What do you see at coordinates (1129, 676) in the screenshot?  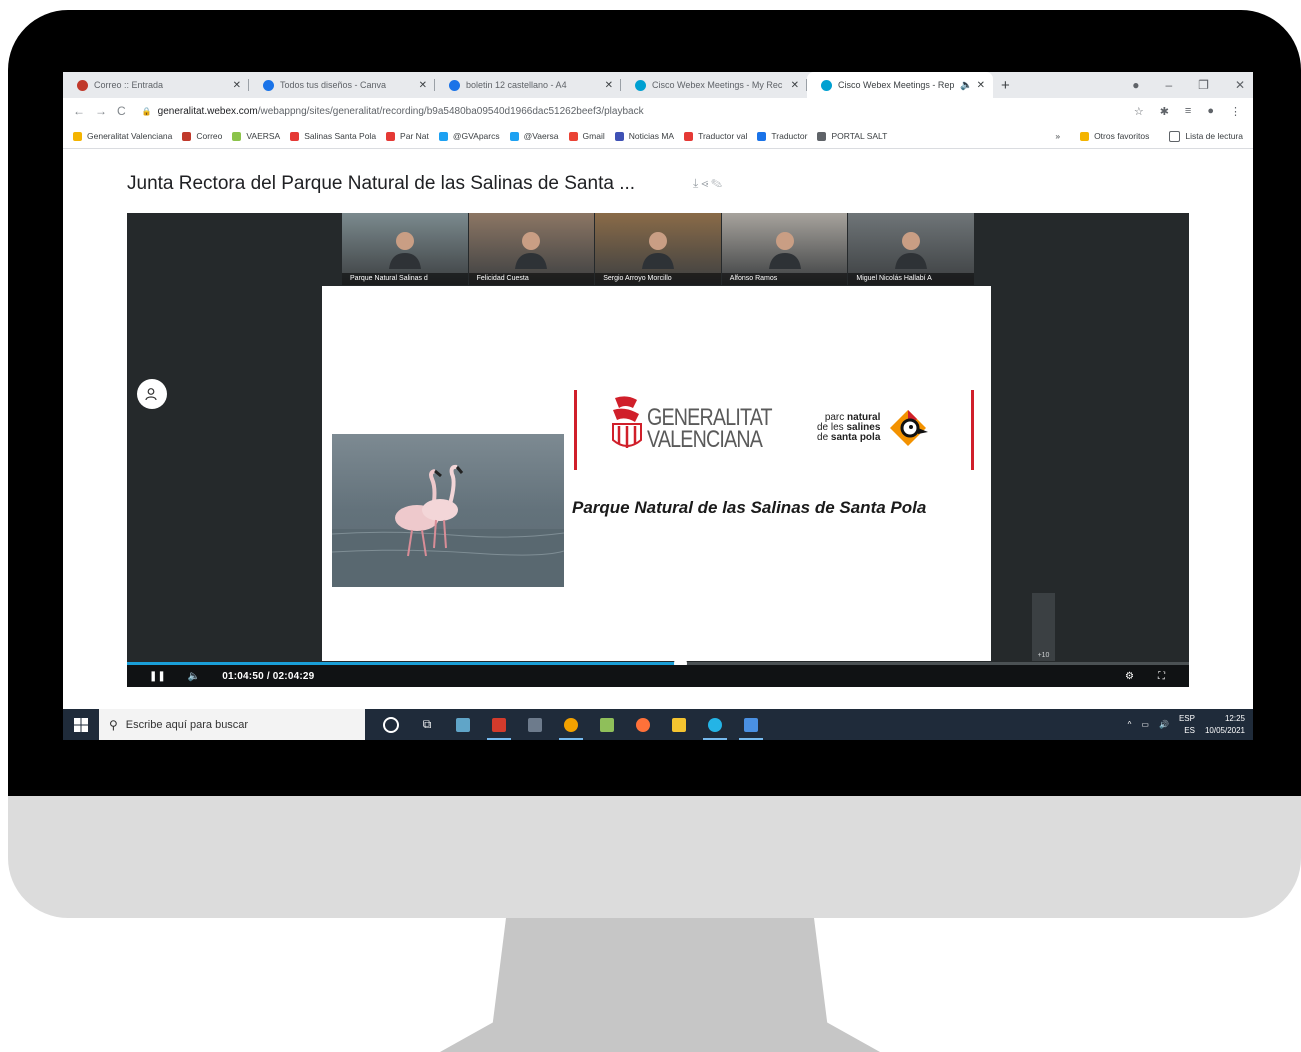 I see `settings-gear-icon: ⚙` at bounding box center [1129, 676].